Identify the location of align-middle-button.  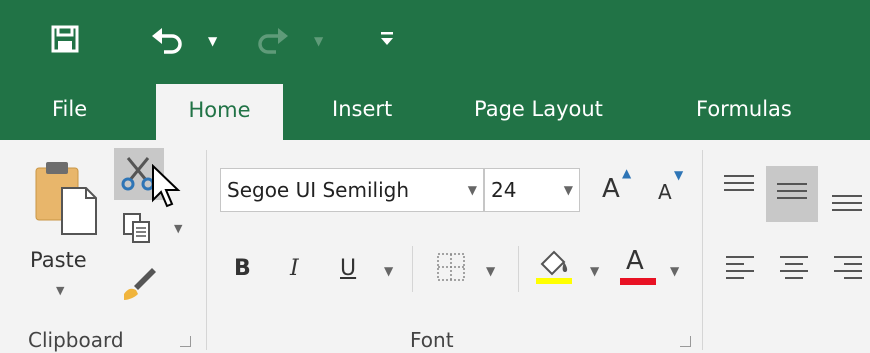
(792, 194).